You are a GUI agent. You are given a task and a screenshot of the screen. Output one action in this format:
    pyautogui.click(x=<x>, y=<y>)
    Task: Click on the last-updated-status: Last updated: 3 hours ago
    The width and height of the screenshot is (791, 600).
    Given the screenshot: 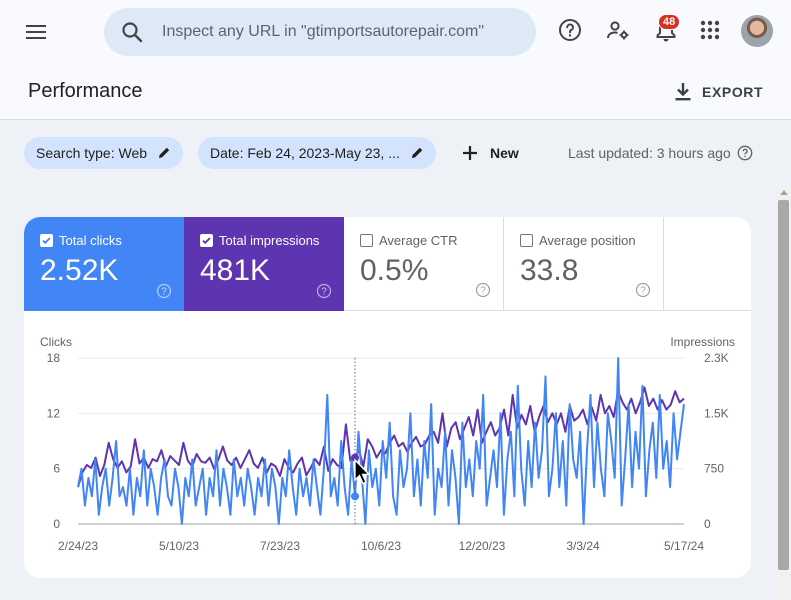 What is the action you would take?
    pyautogui.click(x=660, y=153)
    